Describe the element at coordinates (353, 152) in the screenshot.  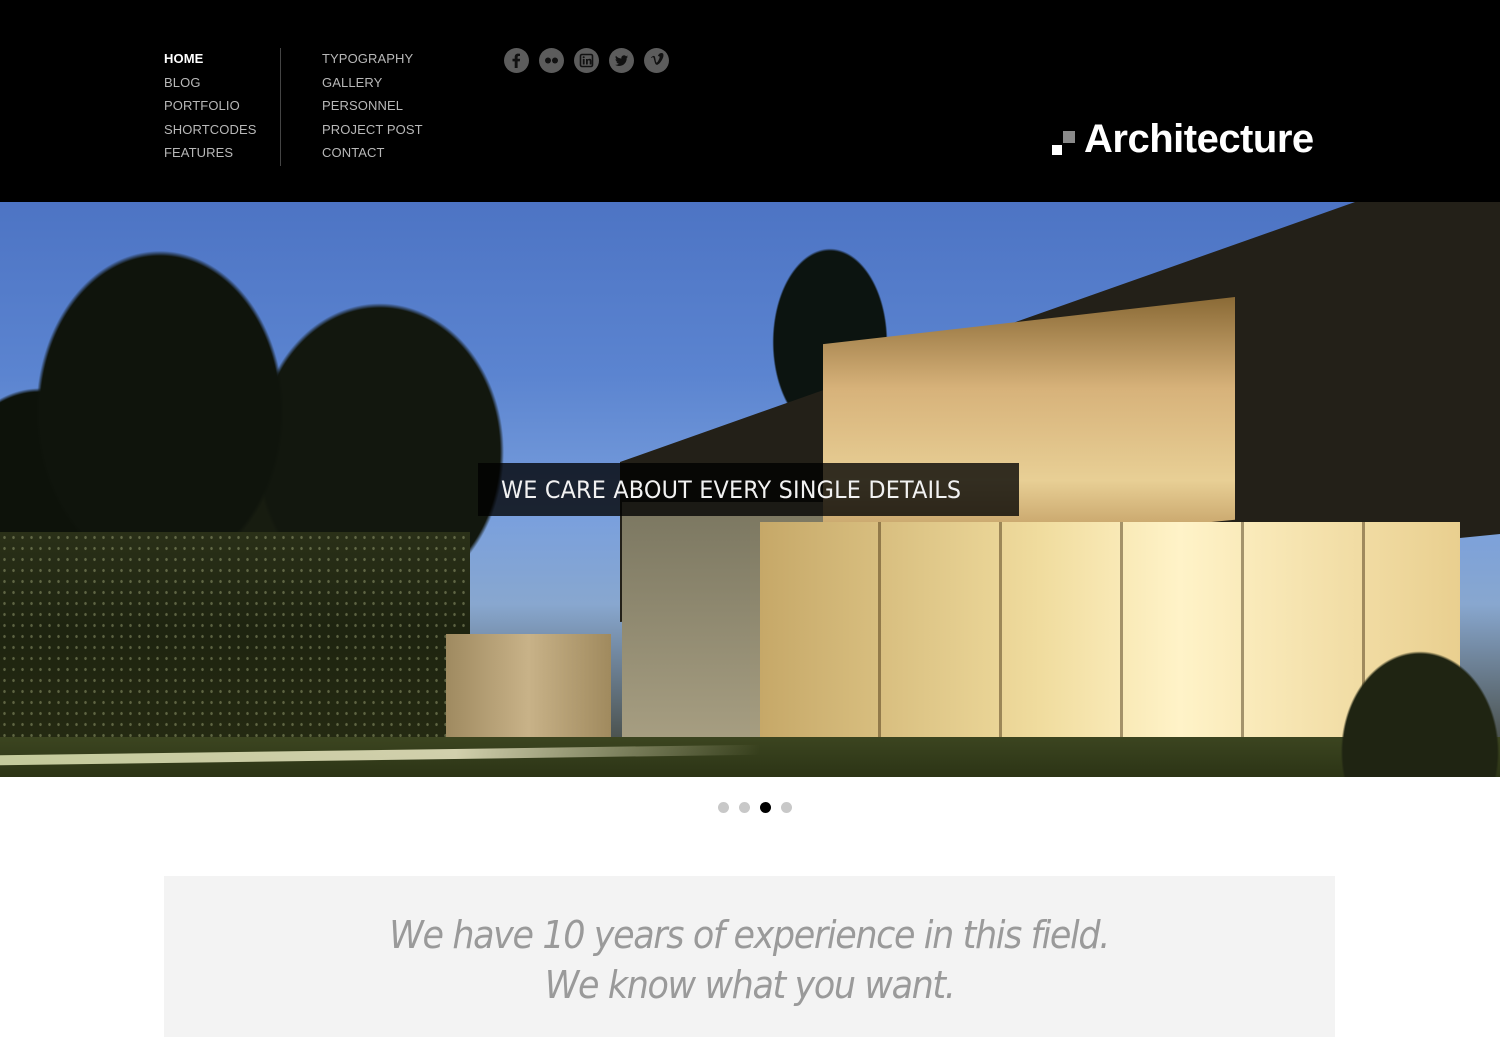
I see `nav-item-contact: CONTACT` at that location.